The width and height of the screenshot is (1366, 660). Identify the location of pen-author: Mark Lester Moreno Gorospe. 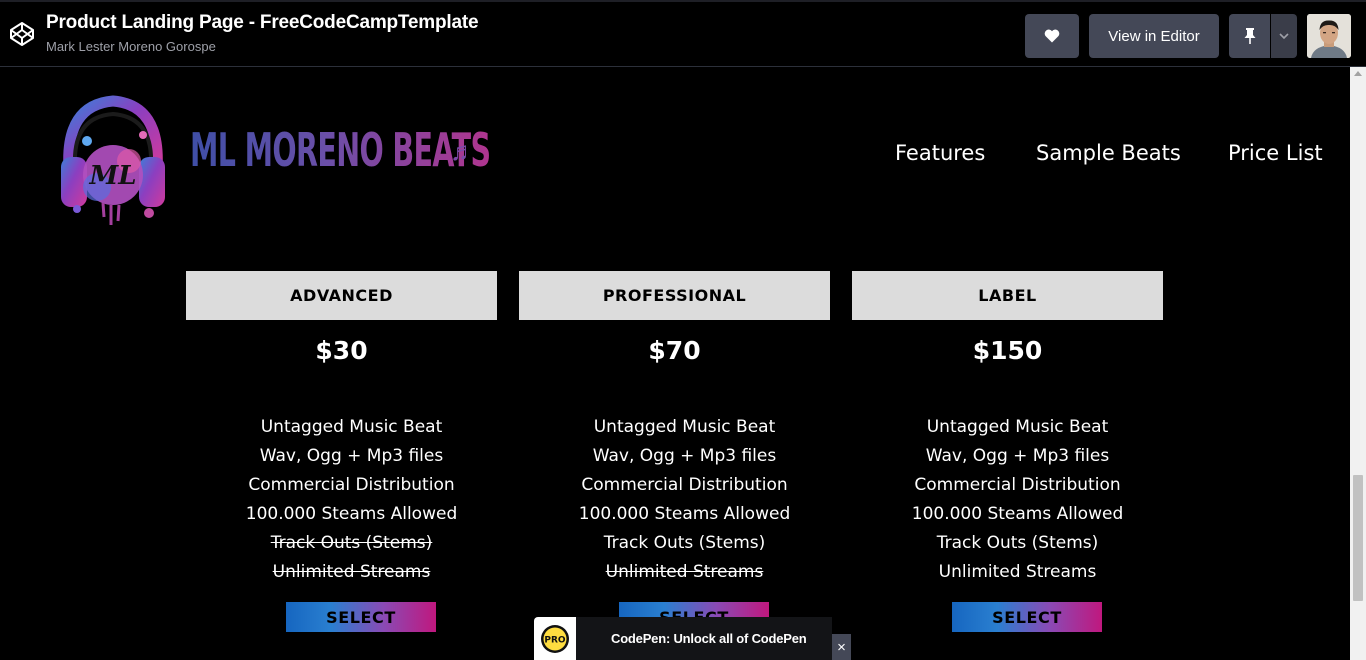
(131, 46).